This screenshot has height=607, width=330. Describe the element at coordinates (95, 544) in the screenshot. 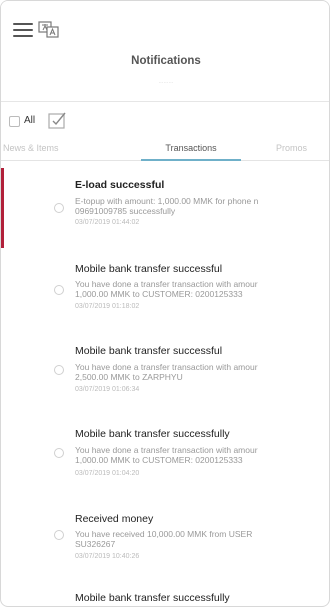

I see `notification-body-line2: SU326267` at that location.